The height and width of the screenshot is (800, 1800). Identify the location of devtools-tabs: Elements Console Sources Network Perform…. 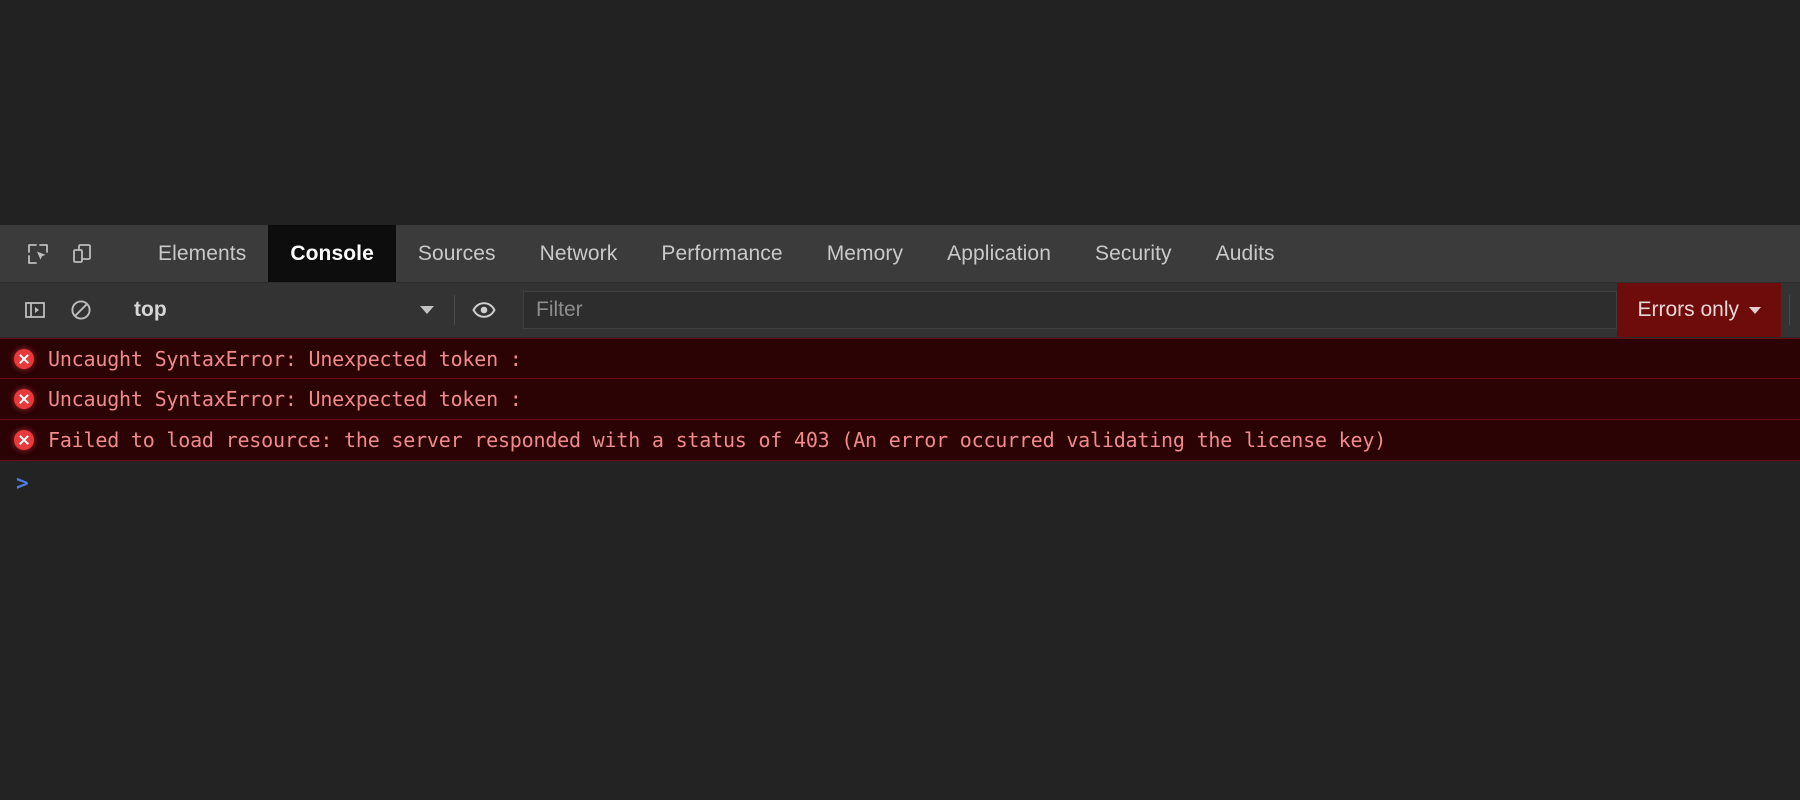
(716, 253).